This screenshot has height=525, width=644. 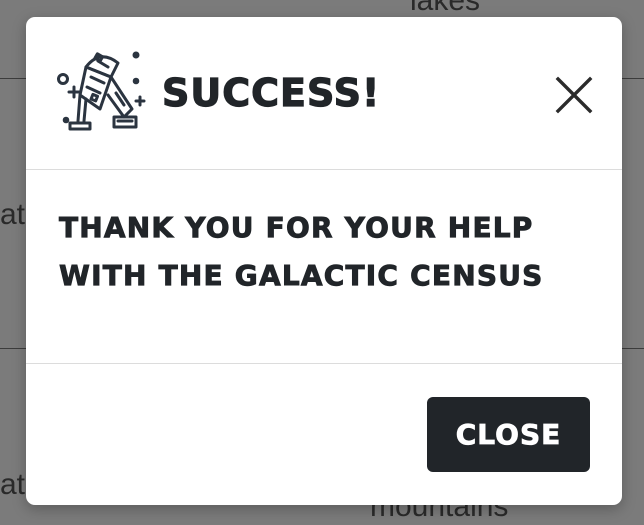 What do you see at coordinates (101, 91) in the screenshot?
I see `r2d2-robot-icon` at bounding box center [101, 91].